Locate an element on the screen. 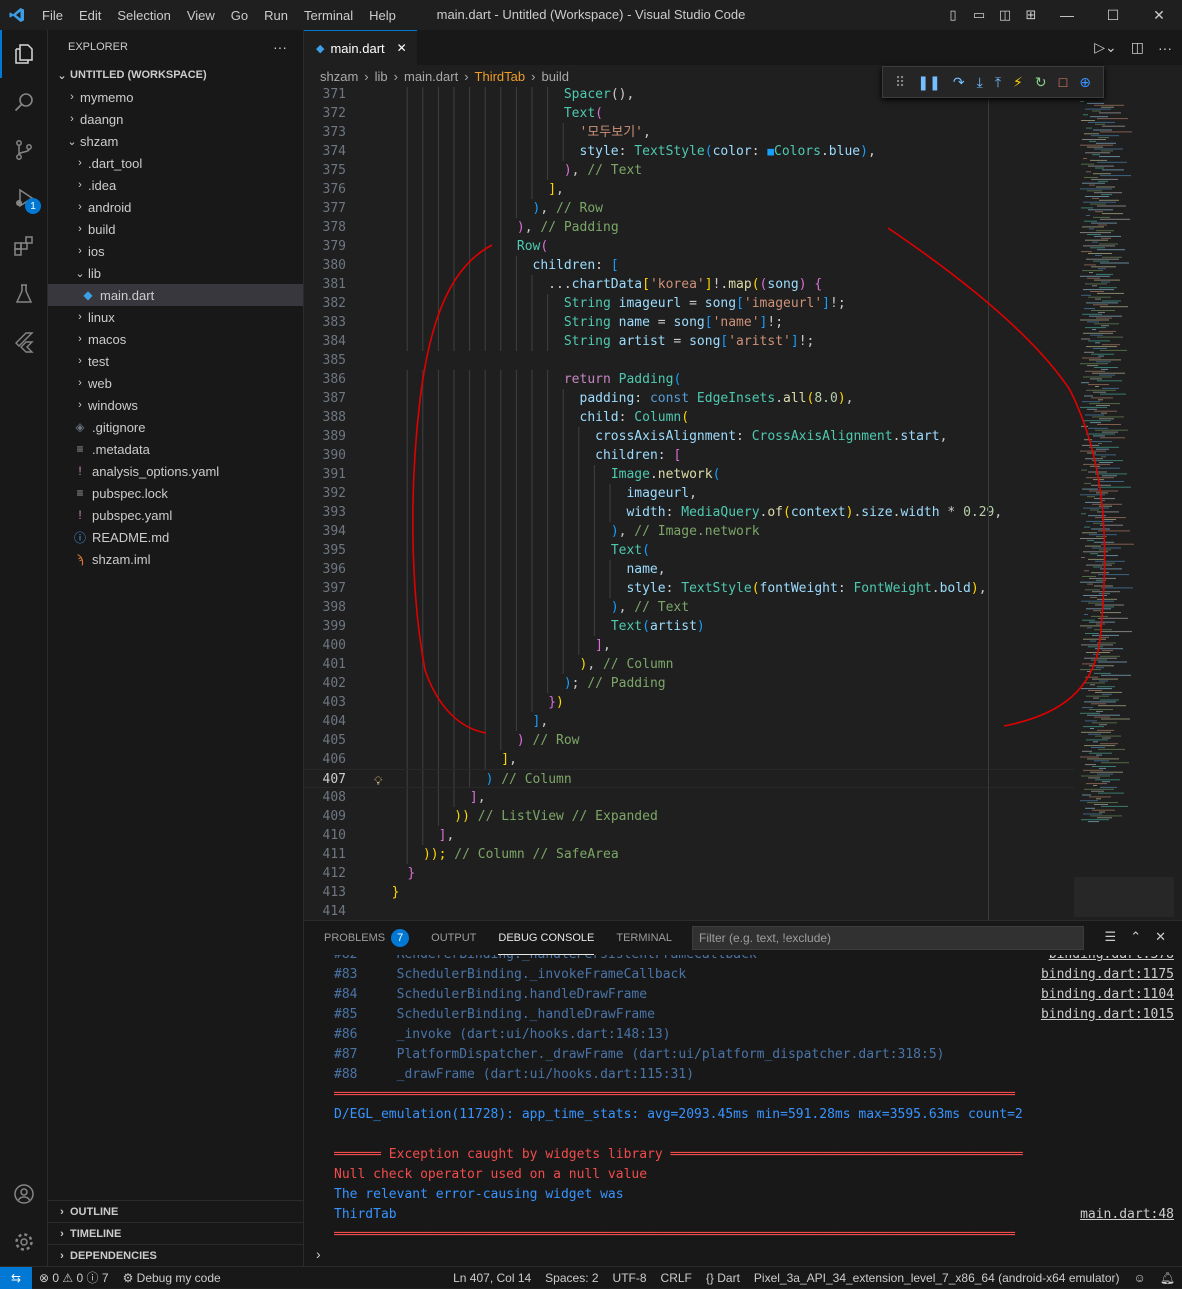 This screenshot has height=1289, width=1182. tab-terminal: TERMINAL is located at coordinates (644, 938).